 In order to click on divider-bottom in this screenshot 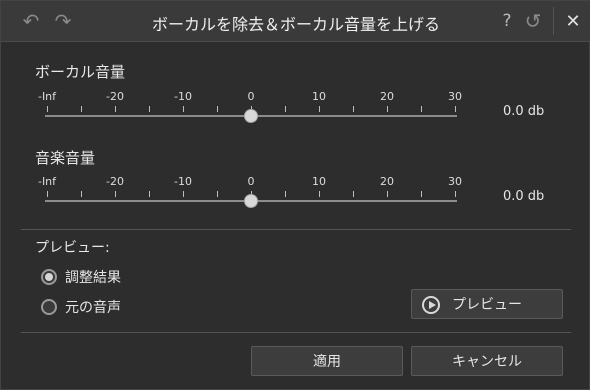, I will do `click(296, 332)`.